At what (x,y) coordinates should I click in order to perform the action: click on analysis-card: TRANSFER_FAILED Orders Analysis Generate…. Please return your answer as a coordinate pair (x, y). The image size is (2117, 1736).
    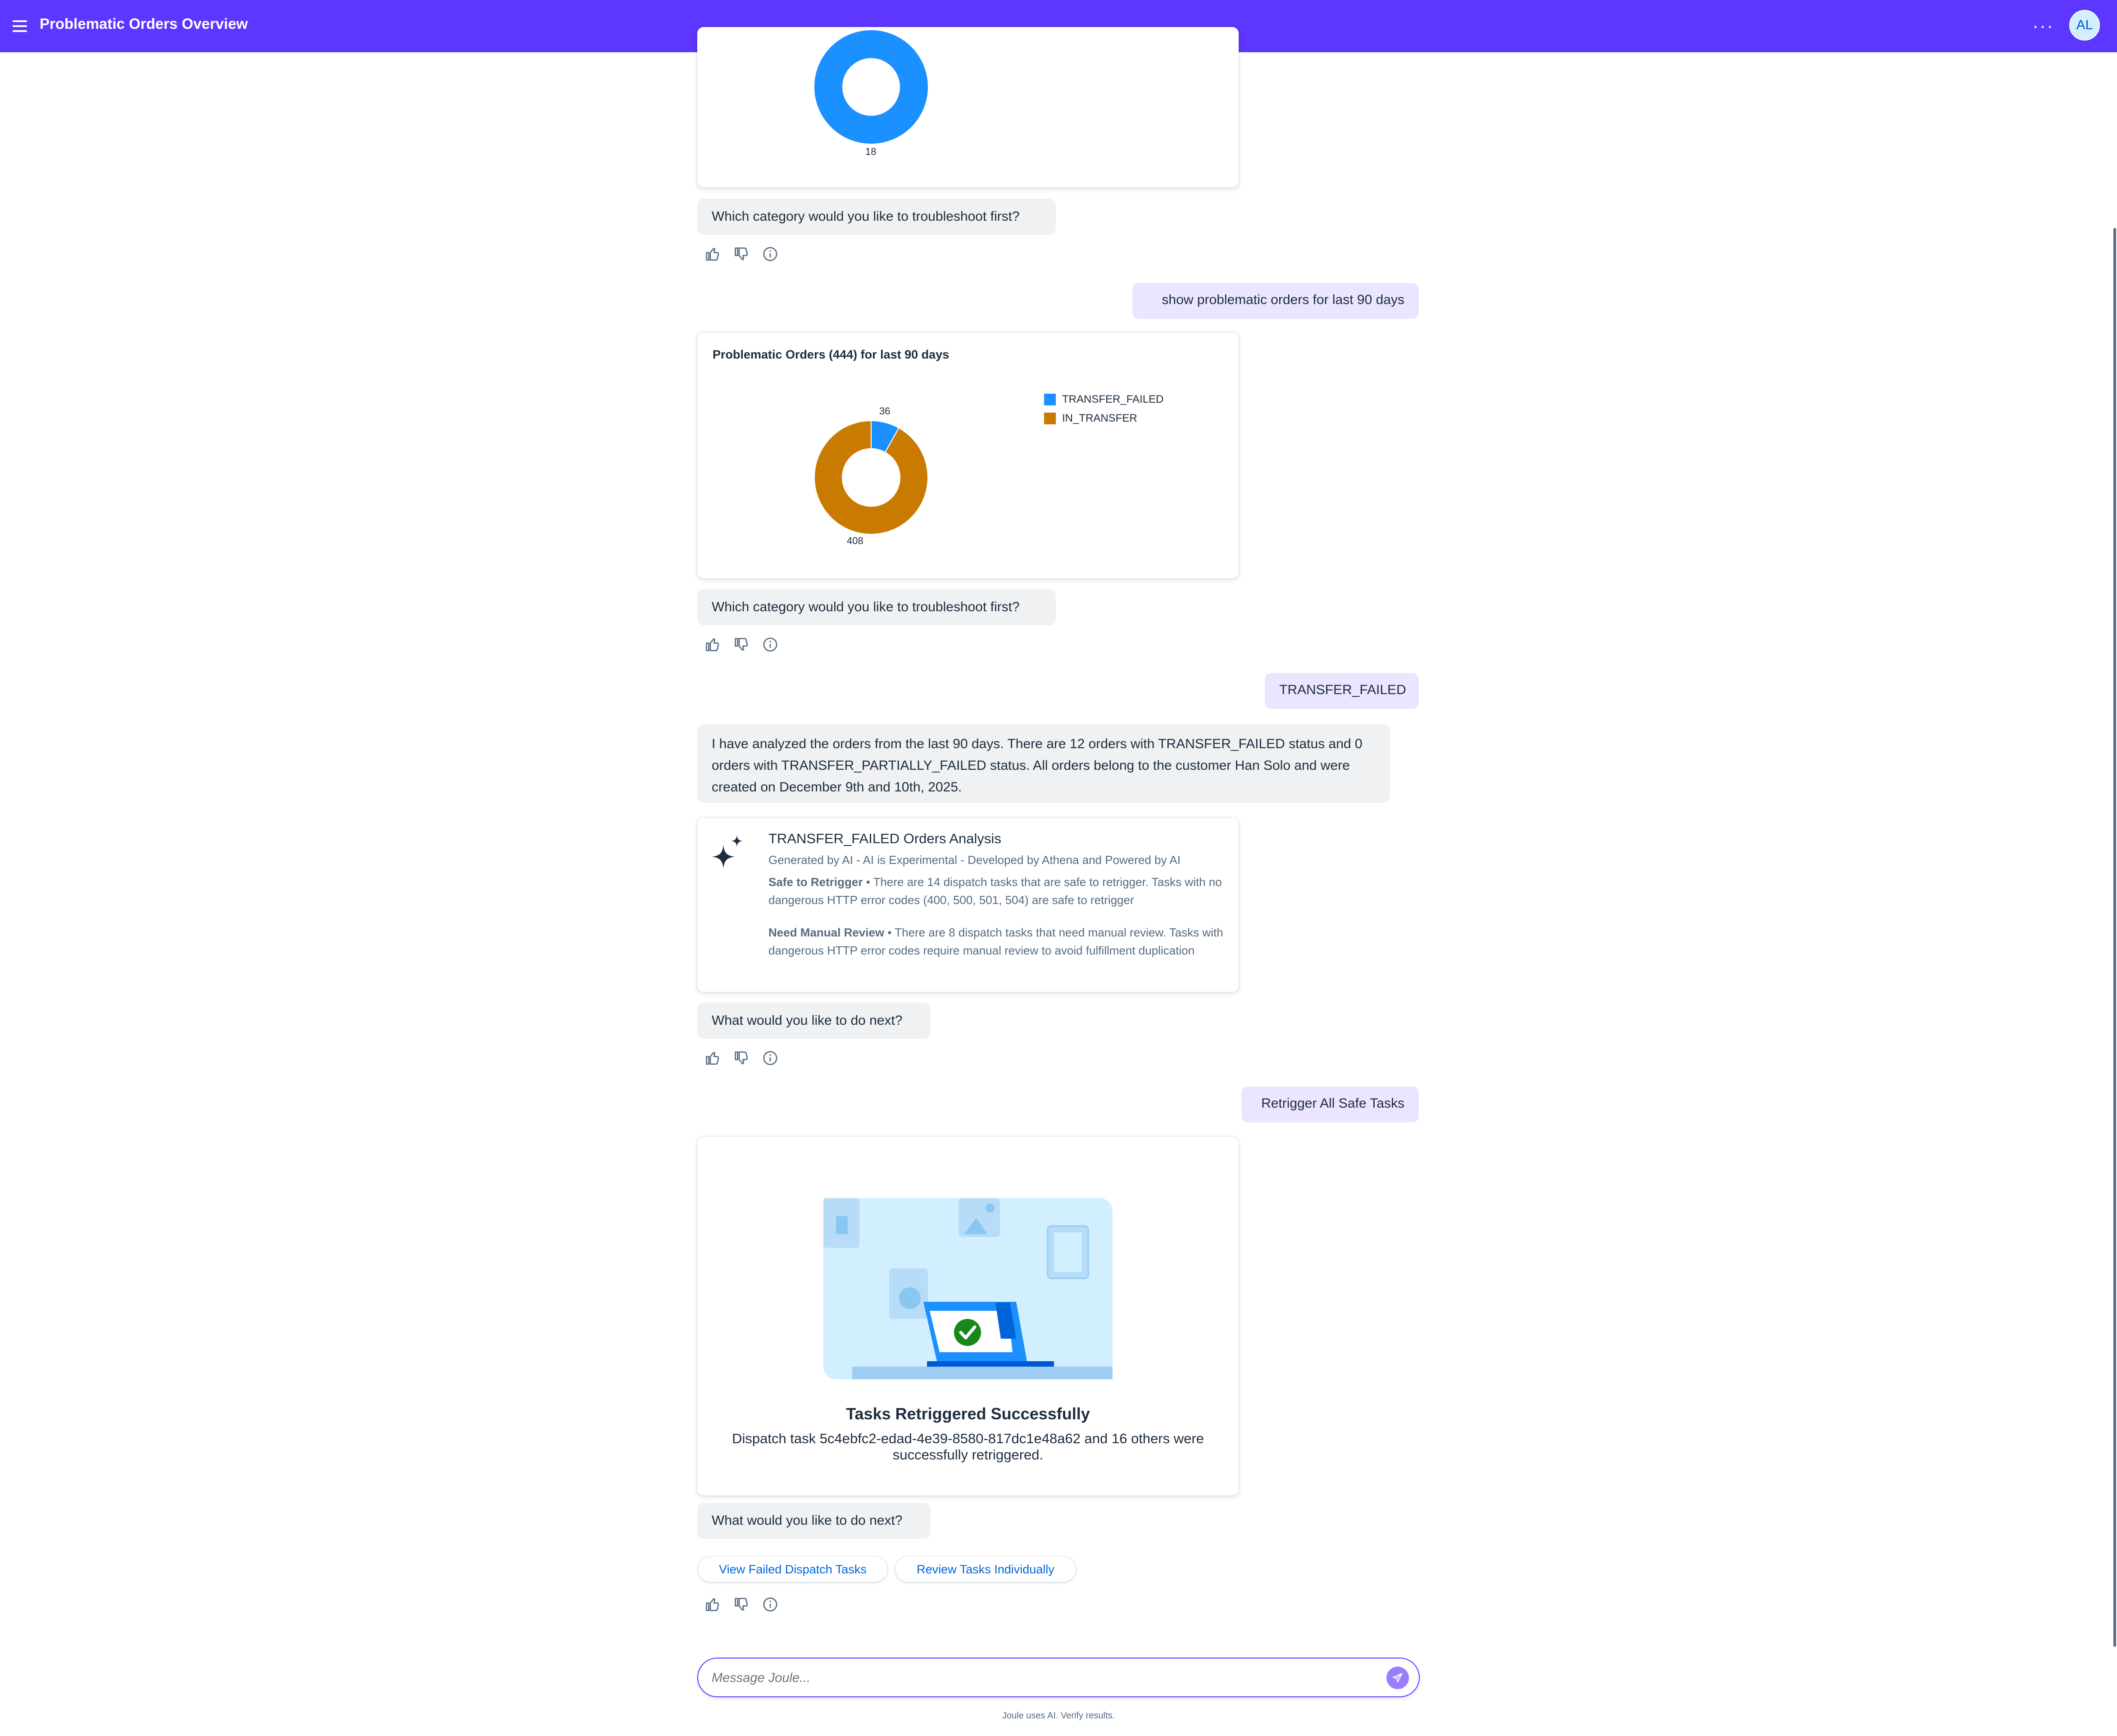
    Looking at the image, I should click on (968, 905).